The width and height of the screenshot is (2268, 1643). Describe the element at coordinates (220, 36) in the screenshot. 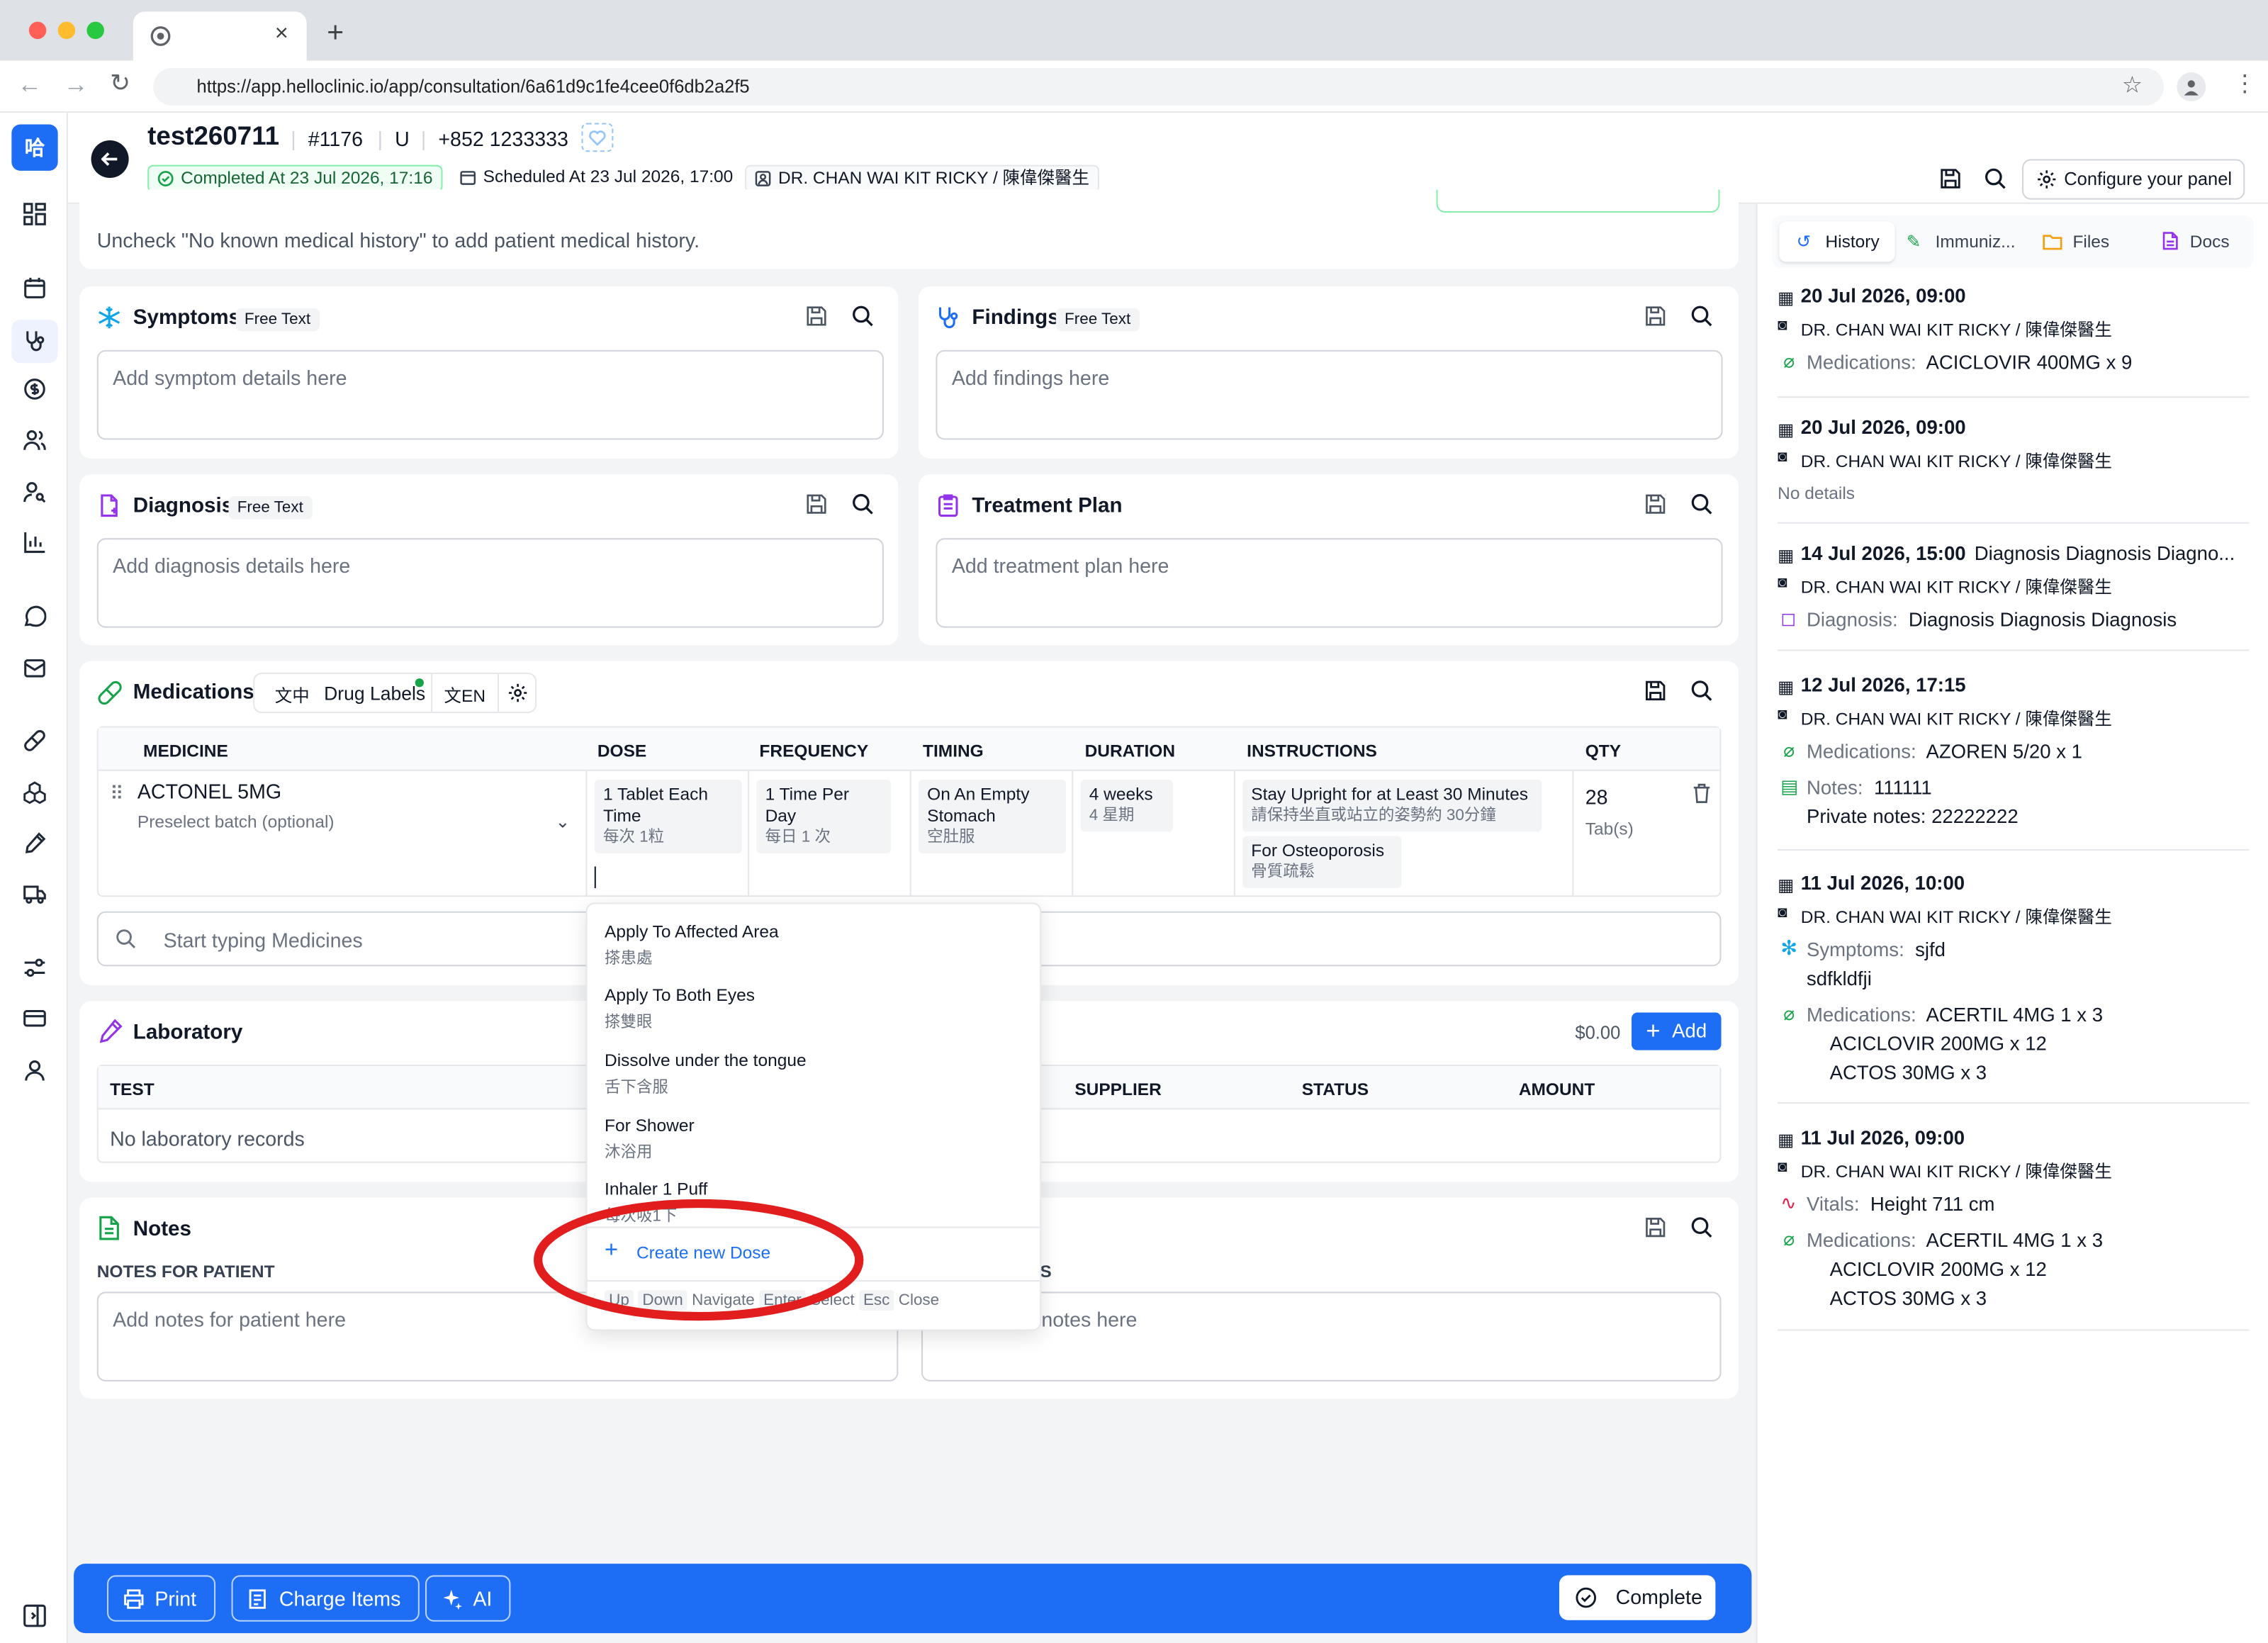

I see `browser-tab: ×` at that location.